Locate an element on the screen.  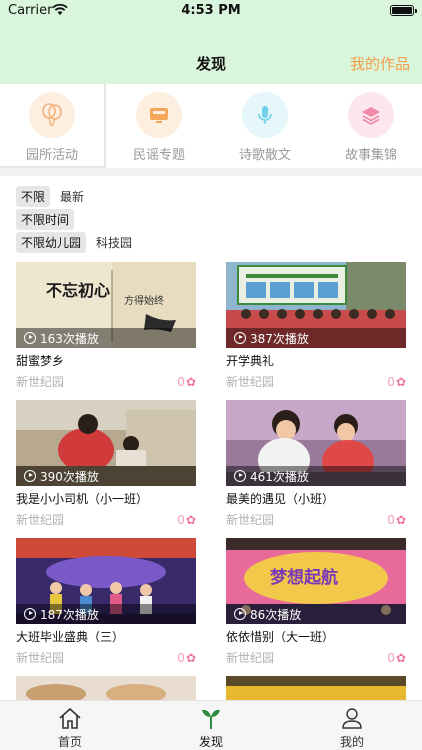
category-label: 故事集锦 is located at coordinates (370, 155).